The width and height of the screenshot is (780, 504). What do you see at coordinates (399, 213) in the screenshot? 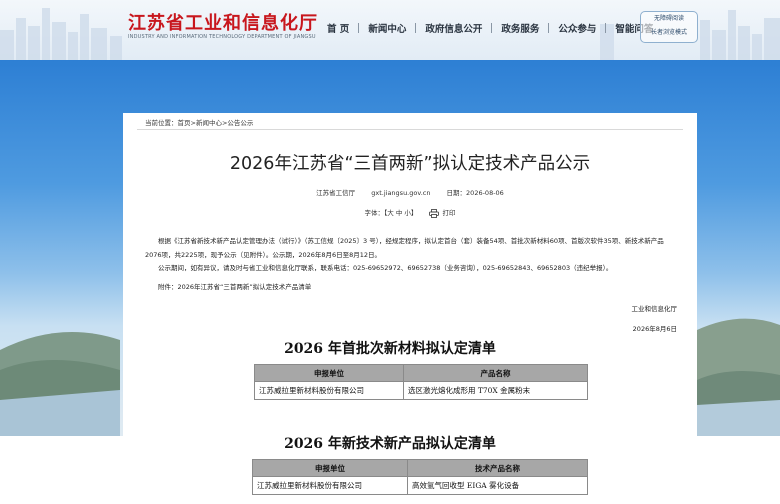
I see `font-size-medium: 中` at bounding box center [399, 213].